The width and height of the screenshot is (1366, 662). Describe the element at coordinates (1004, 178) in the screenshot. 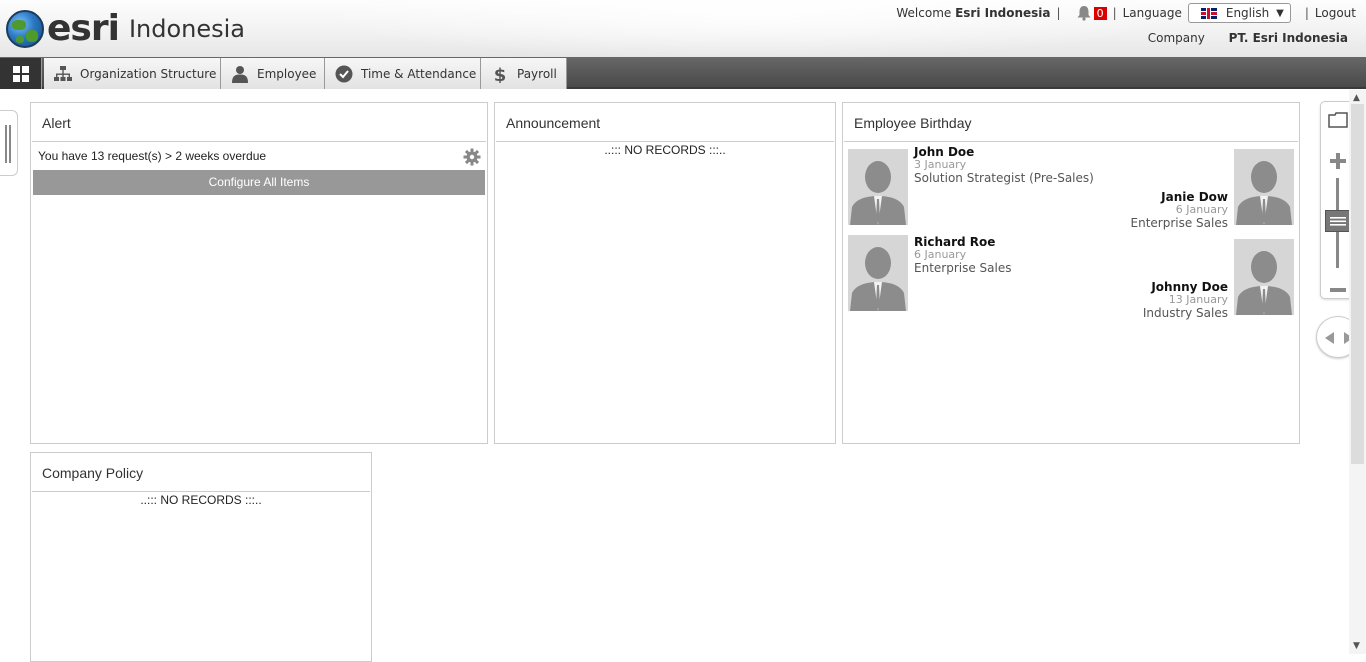

I see `employee-role: Solution Strategist (Pre-Sales)` at that location.